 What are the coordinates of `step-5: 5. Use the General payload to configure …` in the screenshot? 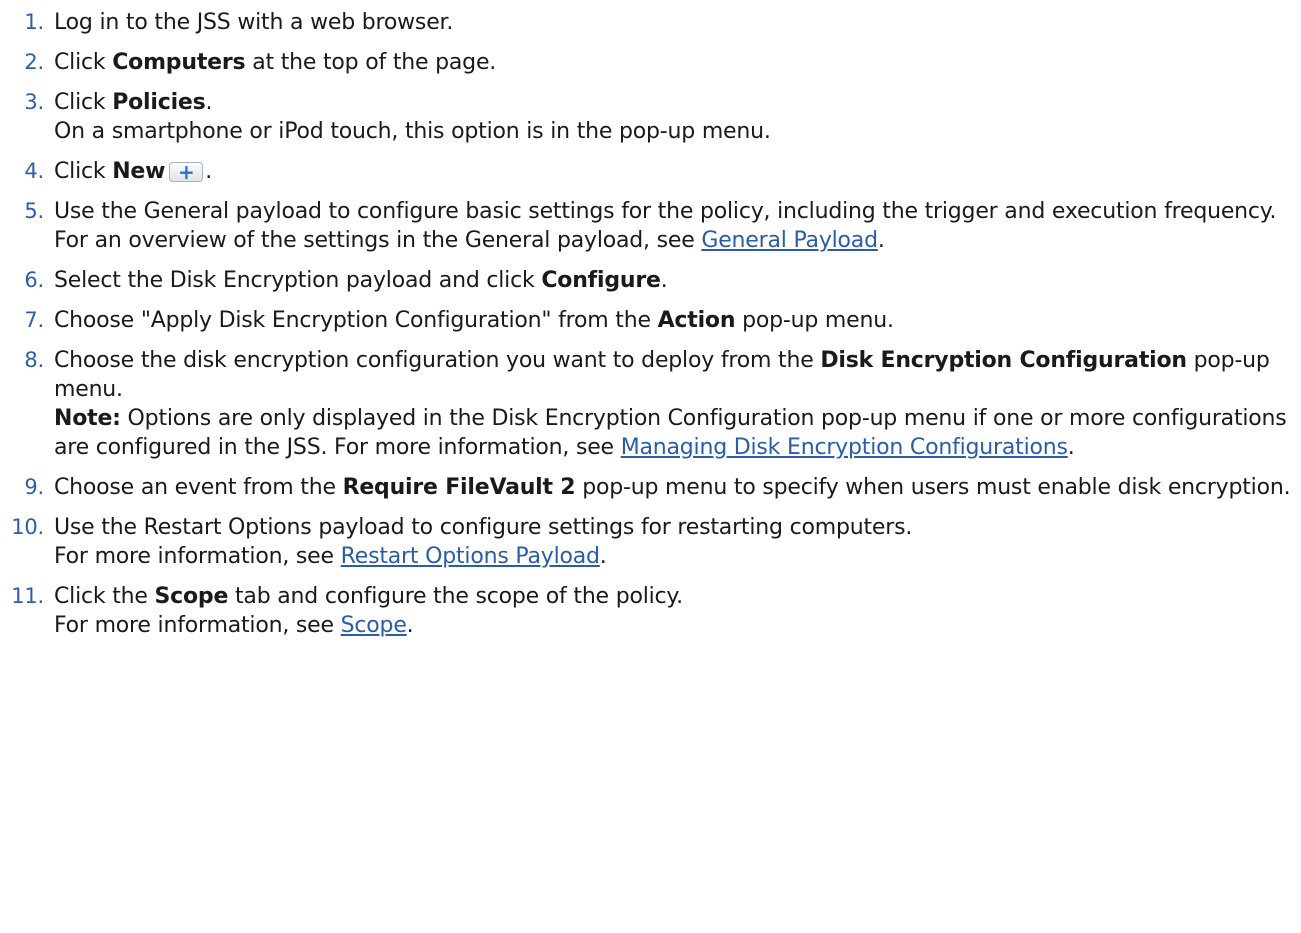 It's located at (650, 226).